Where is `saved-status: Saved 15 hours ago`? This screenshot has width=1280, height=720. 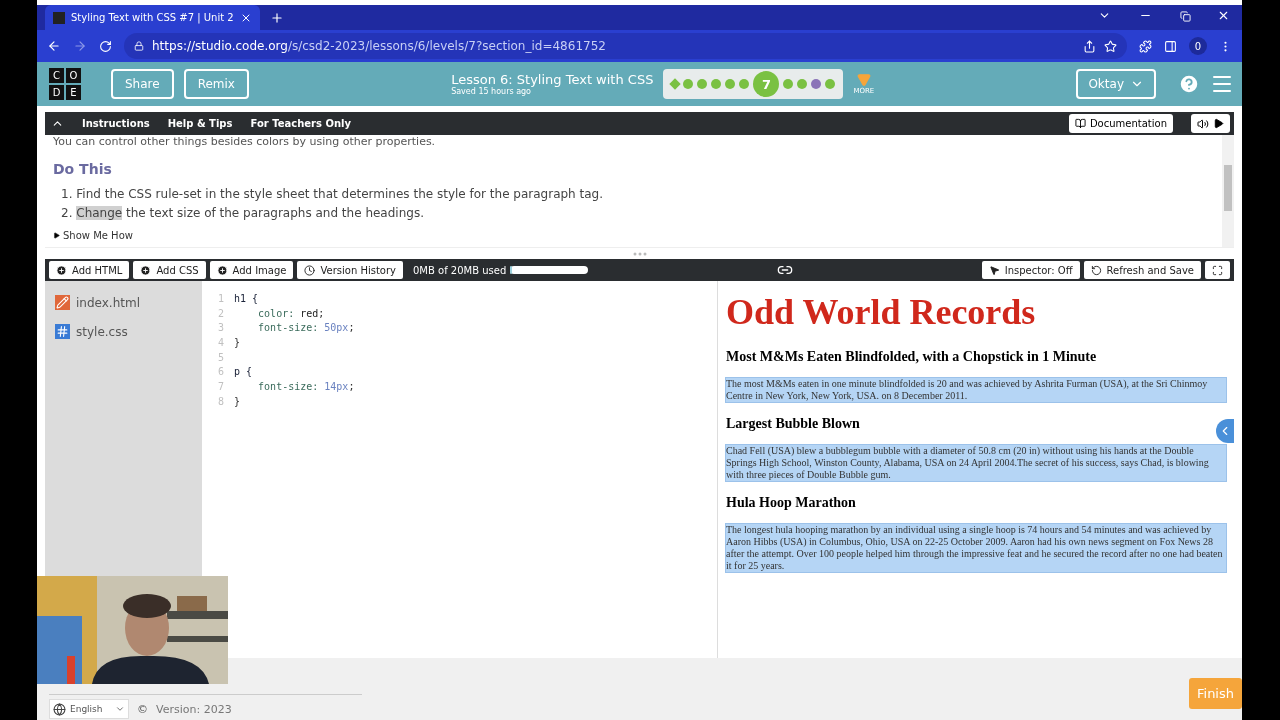 saved-status: Saved 15 hours ago is located at coordinates (491, 91).